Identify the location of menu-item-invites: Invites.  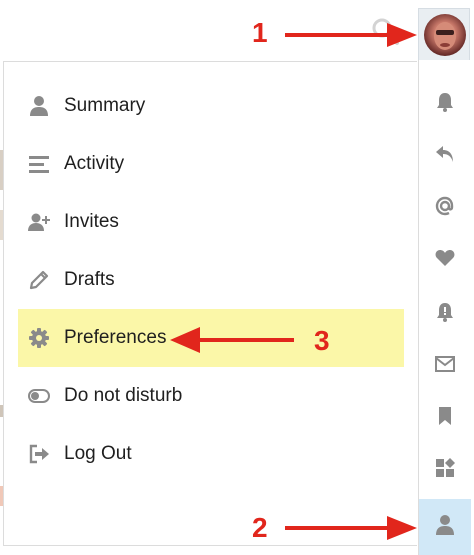
(211, 222).